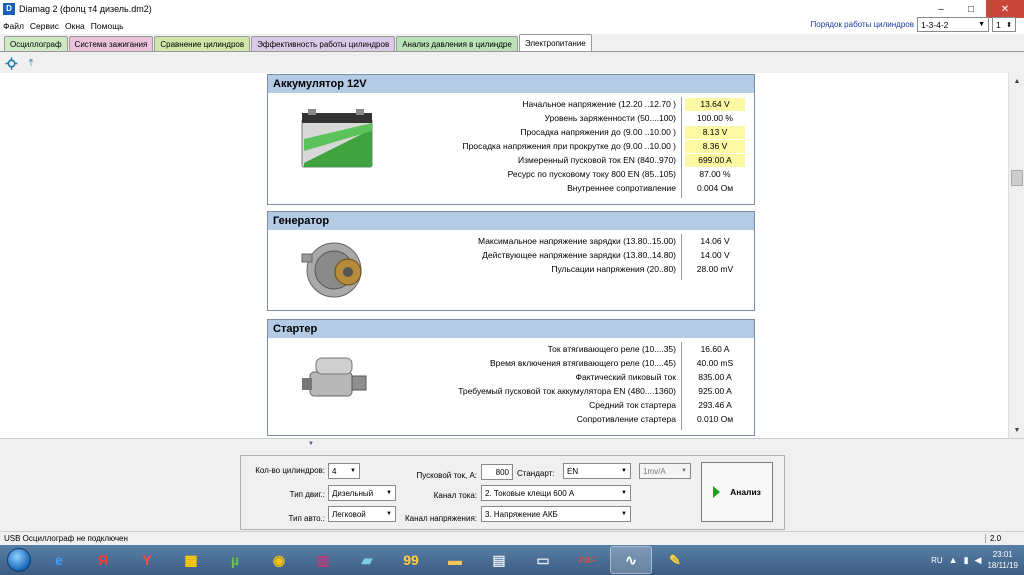 This screenshot has height=575, width=1024. What do you see at coordinates (323, 43) in the screenshot?
I see `tab-cylinder-efficiency: Эффективность работы цилиндров` at bounding box center [323, 43].